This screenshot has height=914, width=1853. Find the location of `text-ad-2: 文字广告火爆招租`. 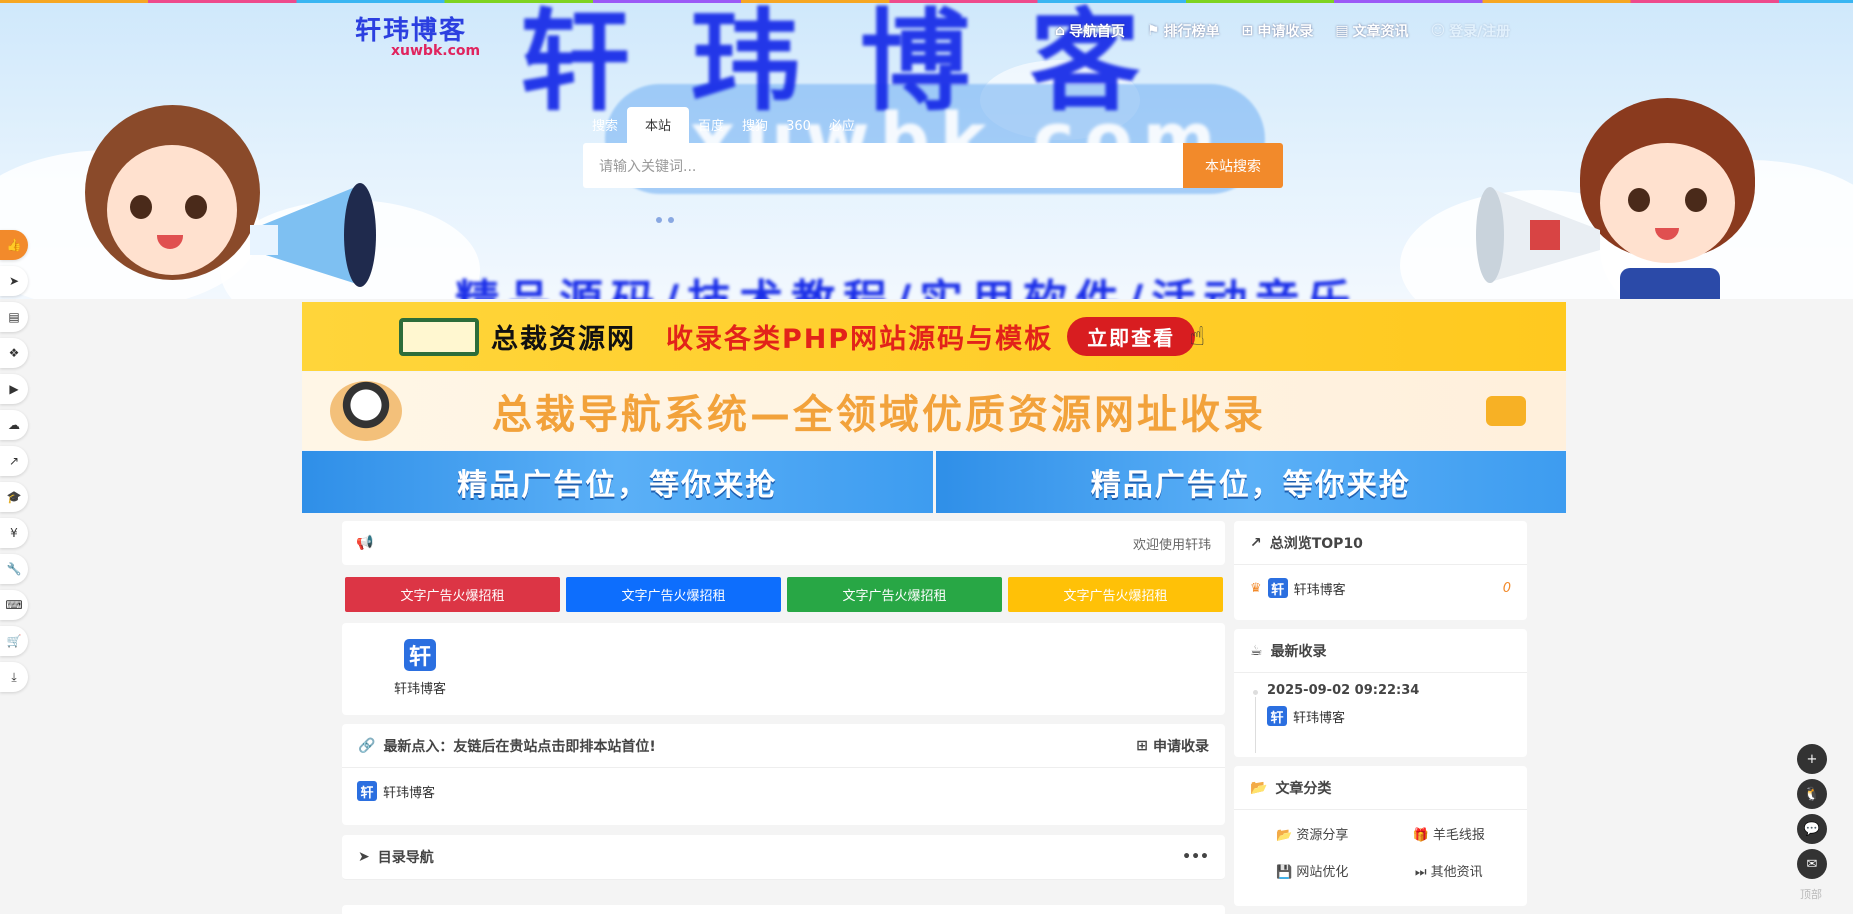

text-ad-2: 文字广告火爆招租 is located at coordinates (673, 594).